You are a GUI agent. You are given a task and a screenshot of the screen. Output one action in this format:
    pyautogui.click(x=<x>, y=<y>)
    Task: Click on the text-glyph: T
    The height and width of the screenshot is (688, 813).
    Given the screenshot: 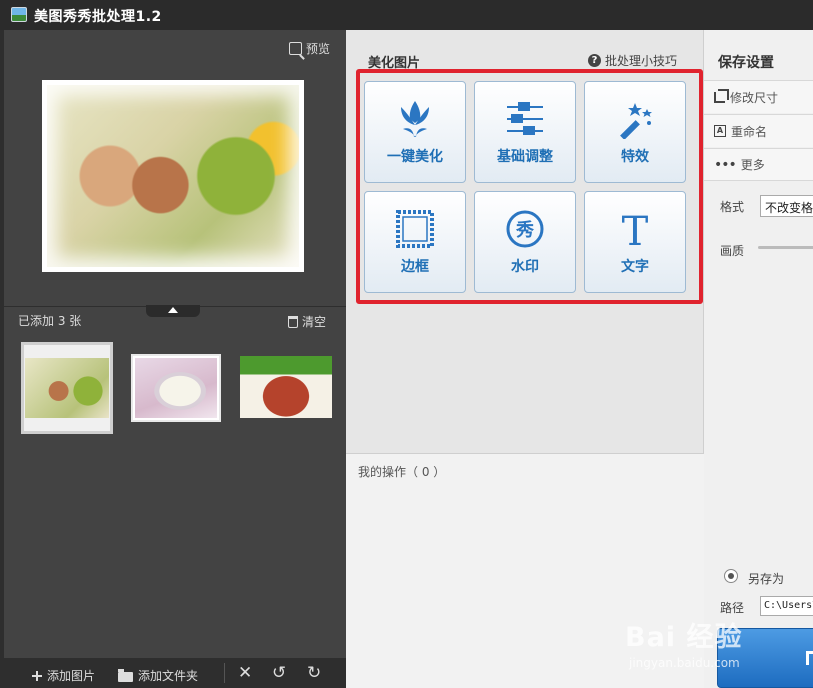 What is the action you would take?
    pyautogui.click(x=635, y=229)
    